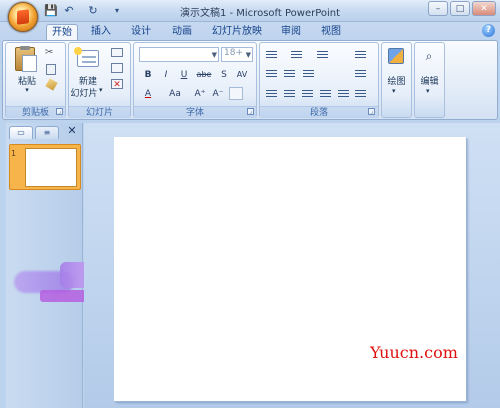 This screenshot has height=408, width=500. Describe the element at coordinates (148, 75) in the screenshot. I see `bold-button: B` at that location.